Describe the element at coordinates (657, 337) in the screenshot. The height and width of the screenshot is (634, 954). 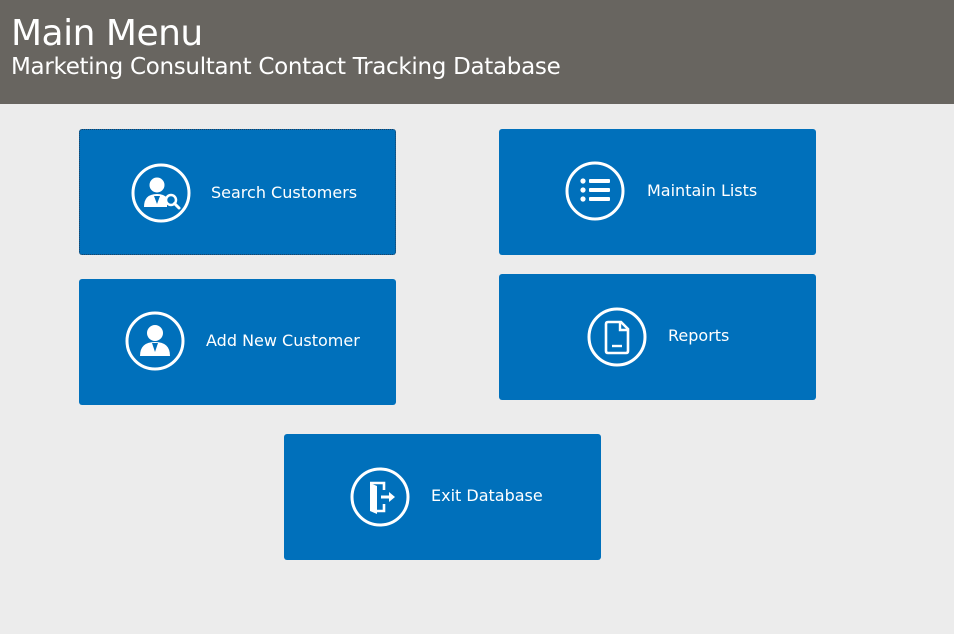
I see `reports-button: Reports` at that location.